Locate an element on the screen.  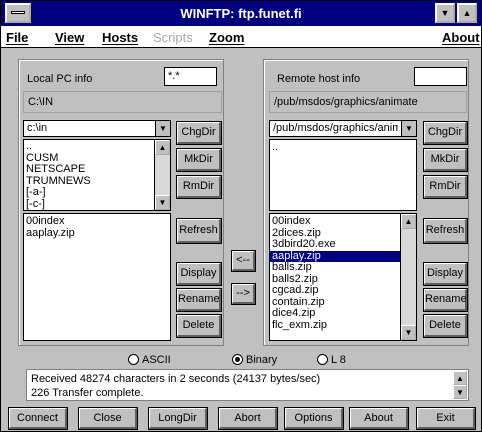
remote-rename-button: Rename is located at coordinates (445, 300).